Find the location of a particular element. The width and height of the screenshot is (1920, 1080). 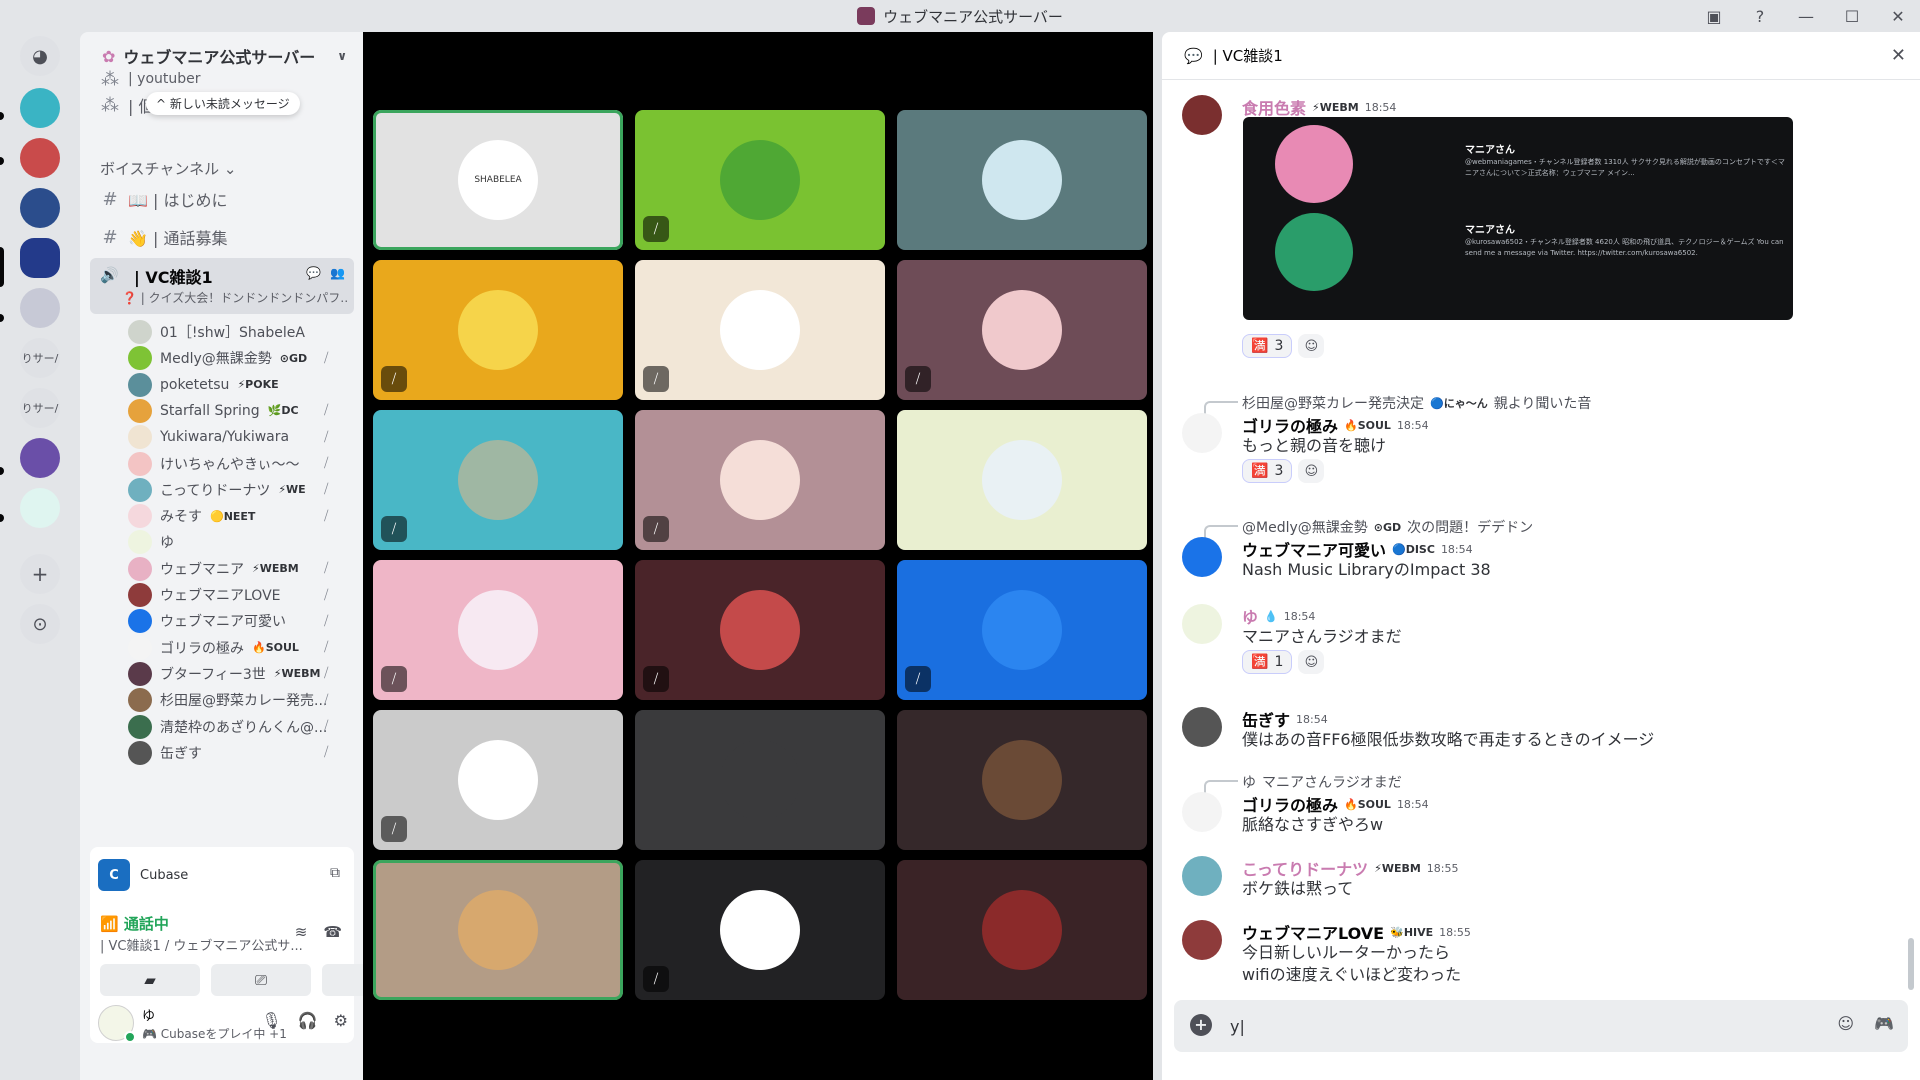

voice-member: 清楚枠のあざりんくん@... ⧸ is located at coordinates (243, 727).